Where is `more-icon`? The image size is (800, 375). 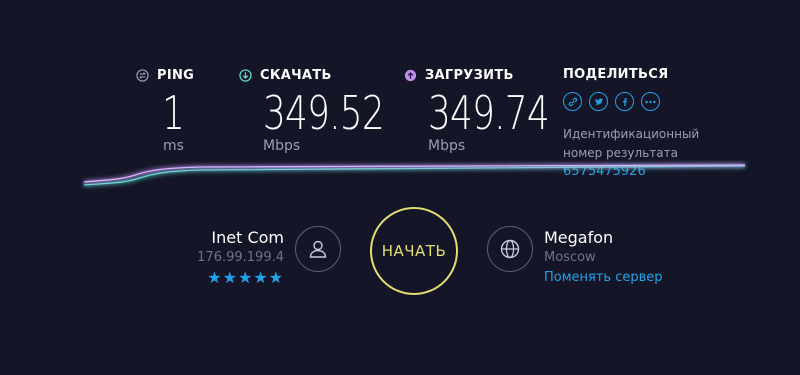 more-icon is located at coordinates (650, 101).